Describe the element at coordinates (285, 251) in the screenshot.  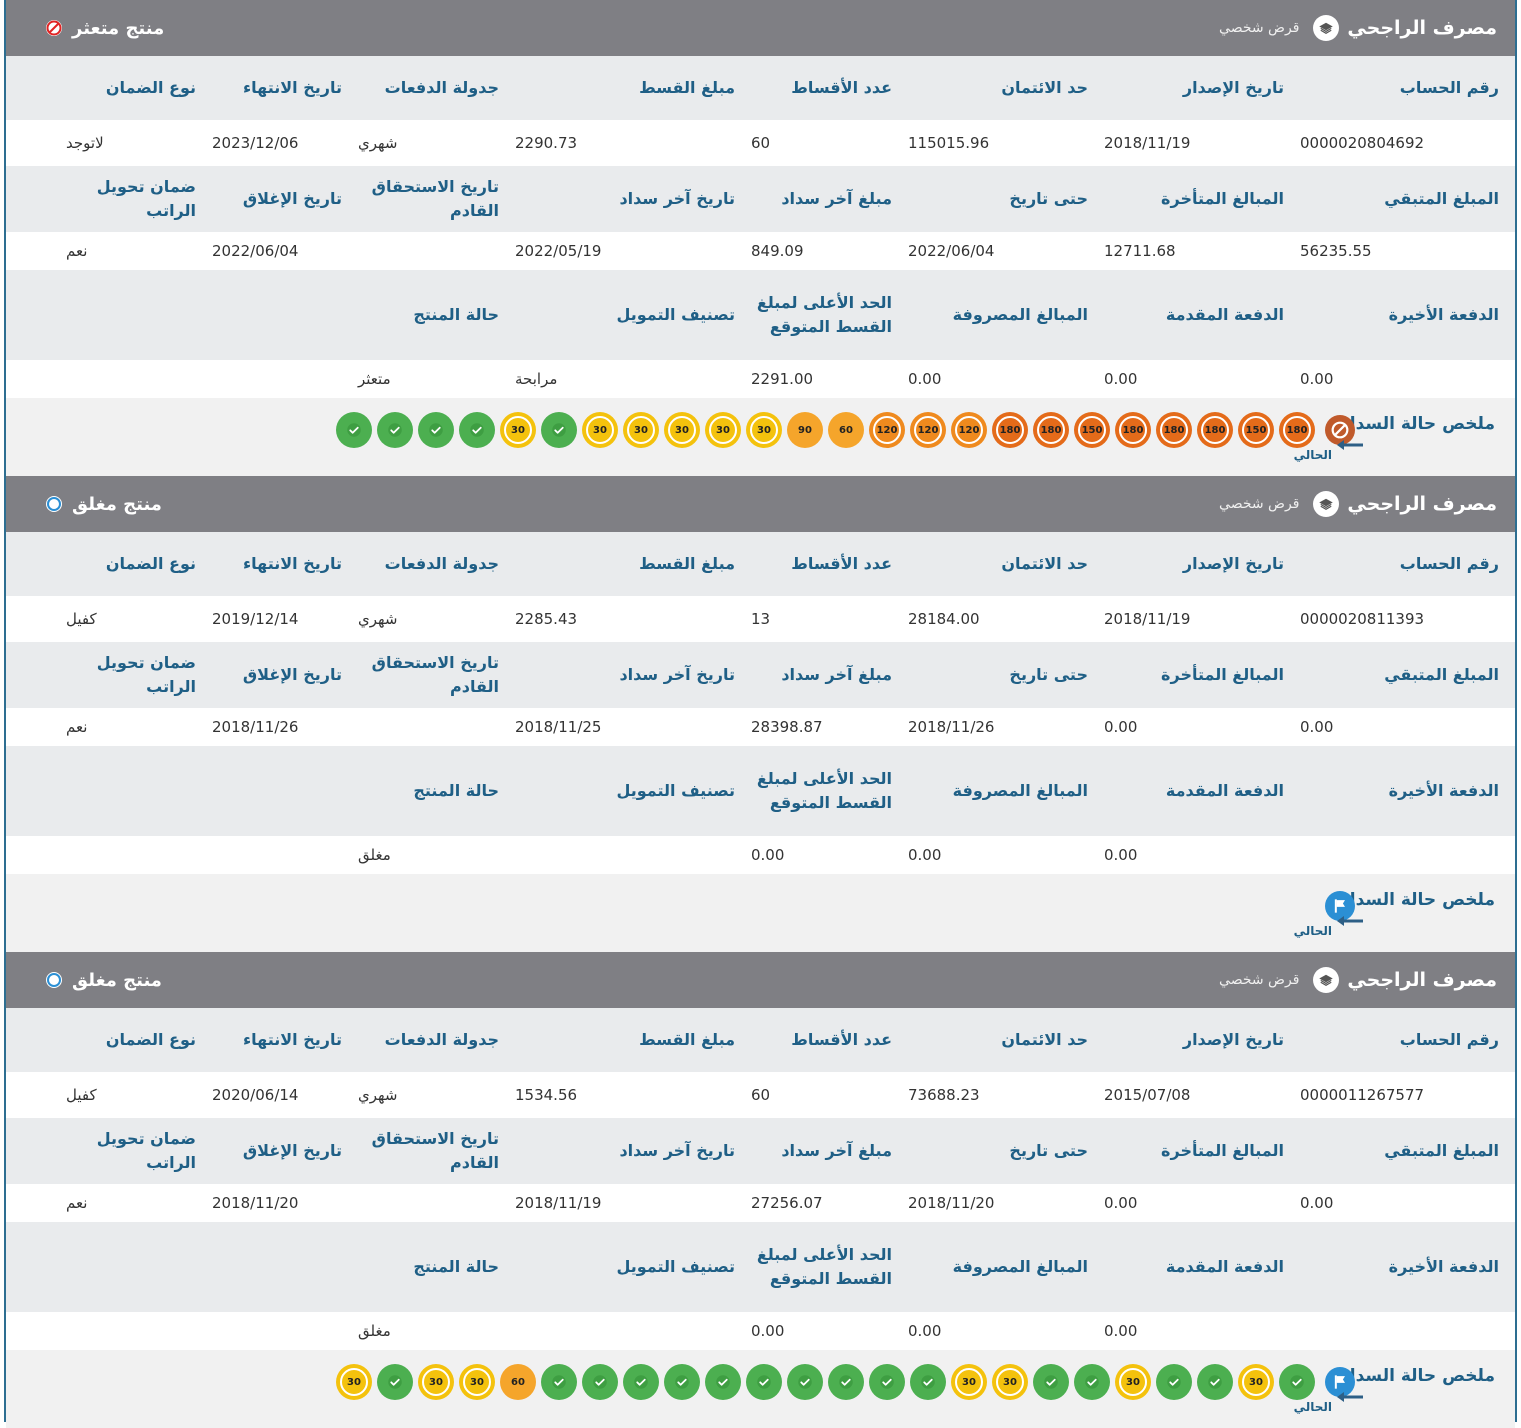
I see `table-cell: 2022/06/04` at that location.